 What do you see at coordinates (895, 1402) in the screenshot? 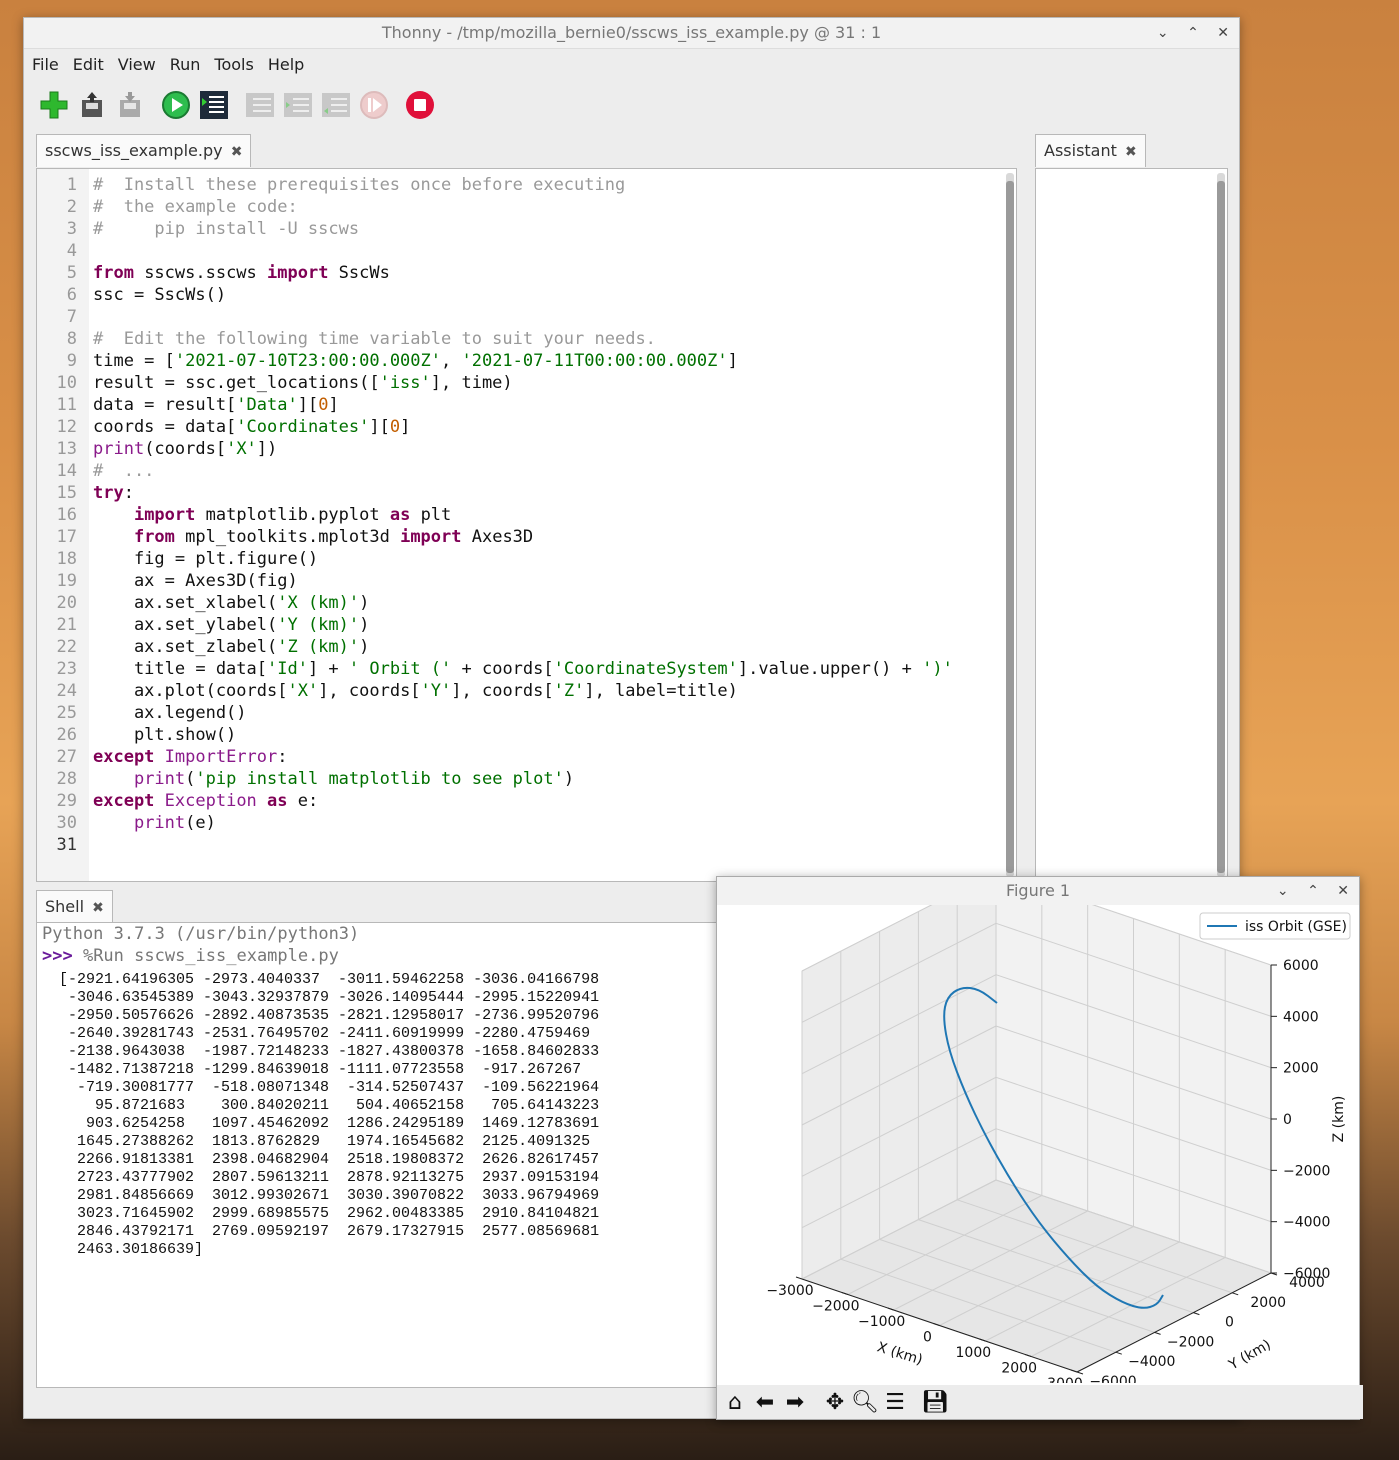
I see `configure-icon: ☰` at bounding box center [895, 1402].